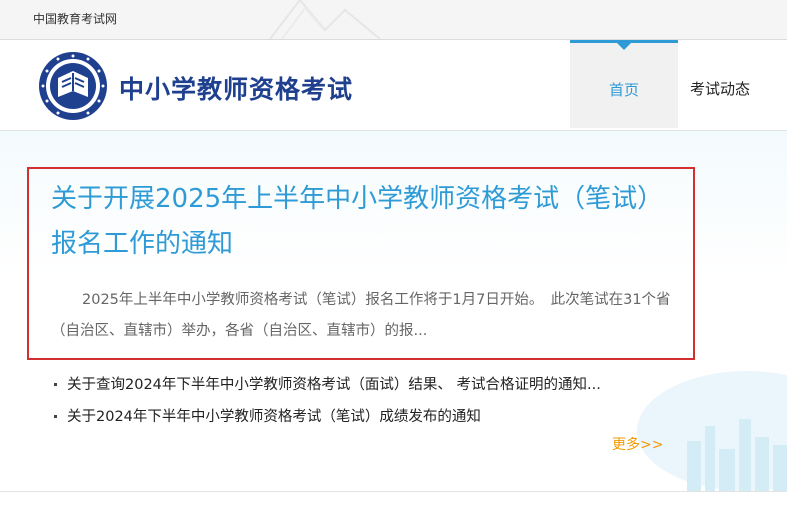  Describe the element at coordinates (73, 86) in the screenshot. I see `ntce-emblem-icon` at that location.